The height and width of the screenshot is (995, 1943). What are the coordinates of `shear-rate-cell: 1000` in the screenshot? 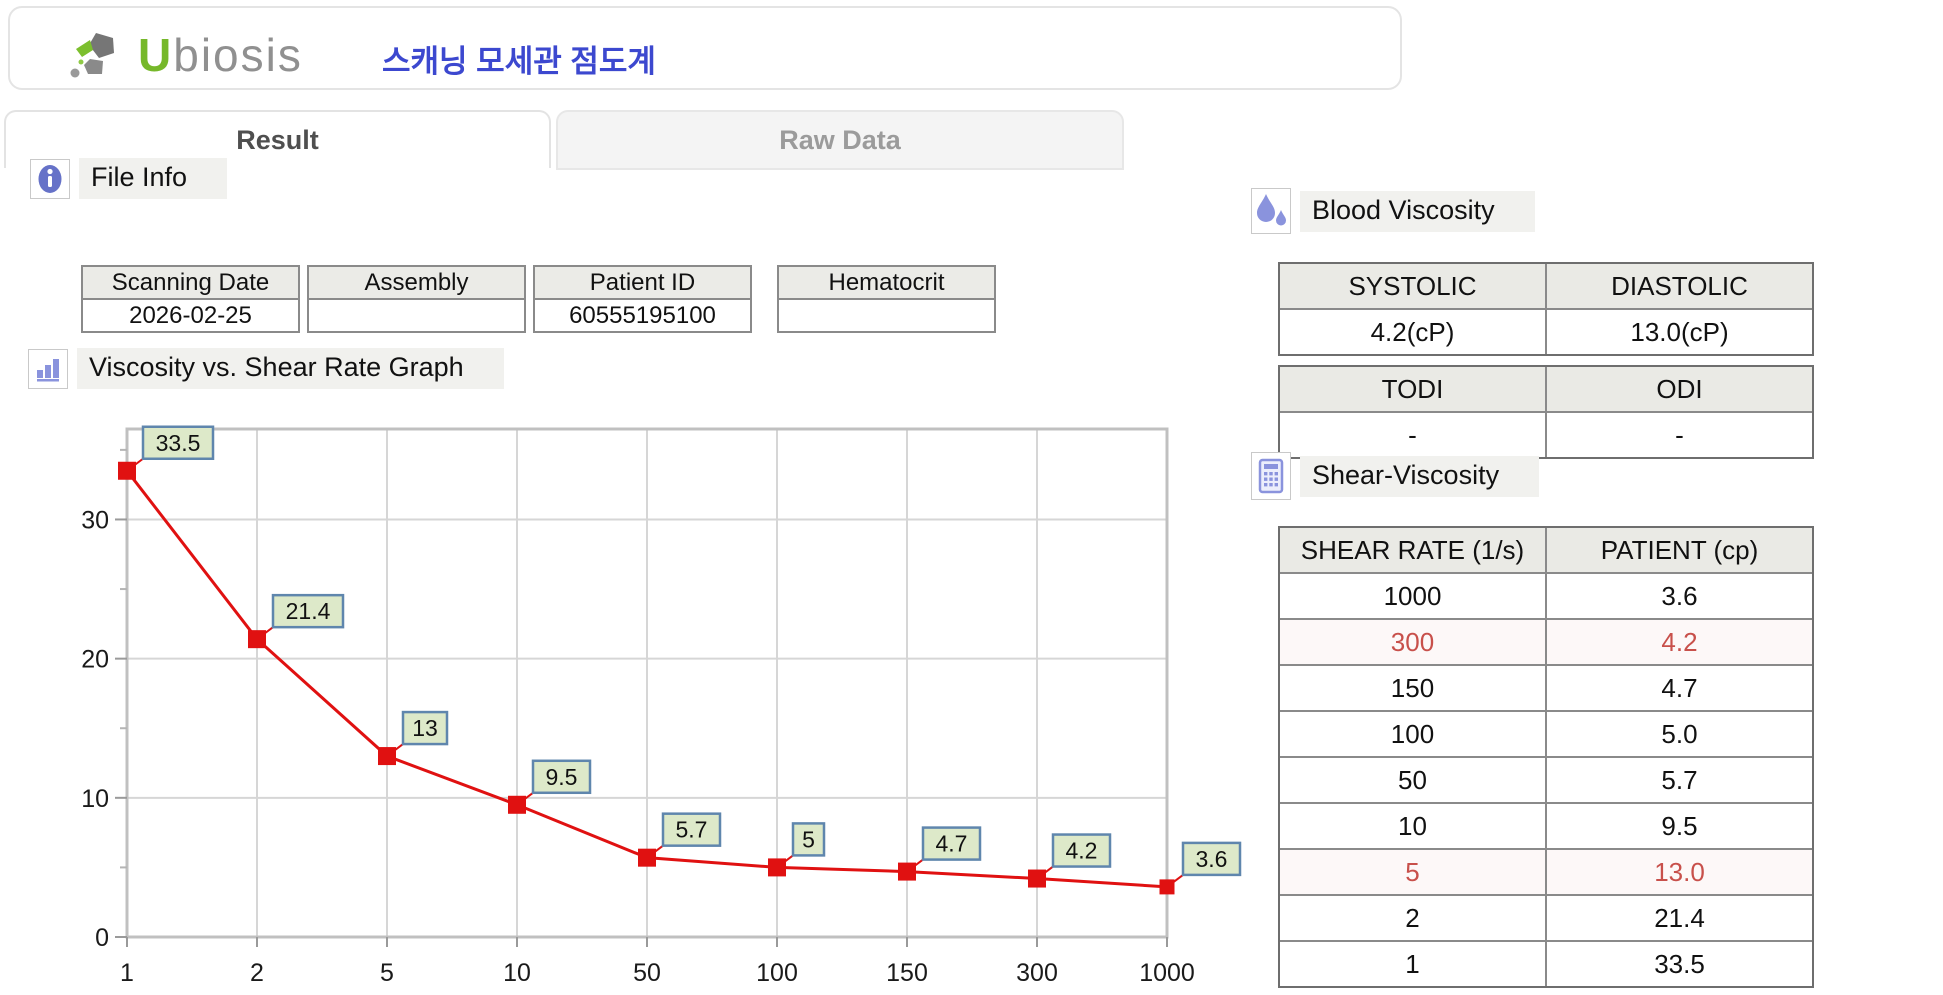 It's located at (1412, 596).